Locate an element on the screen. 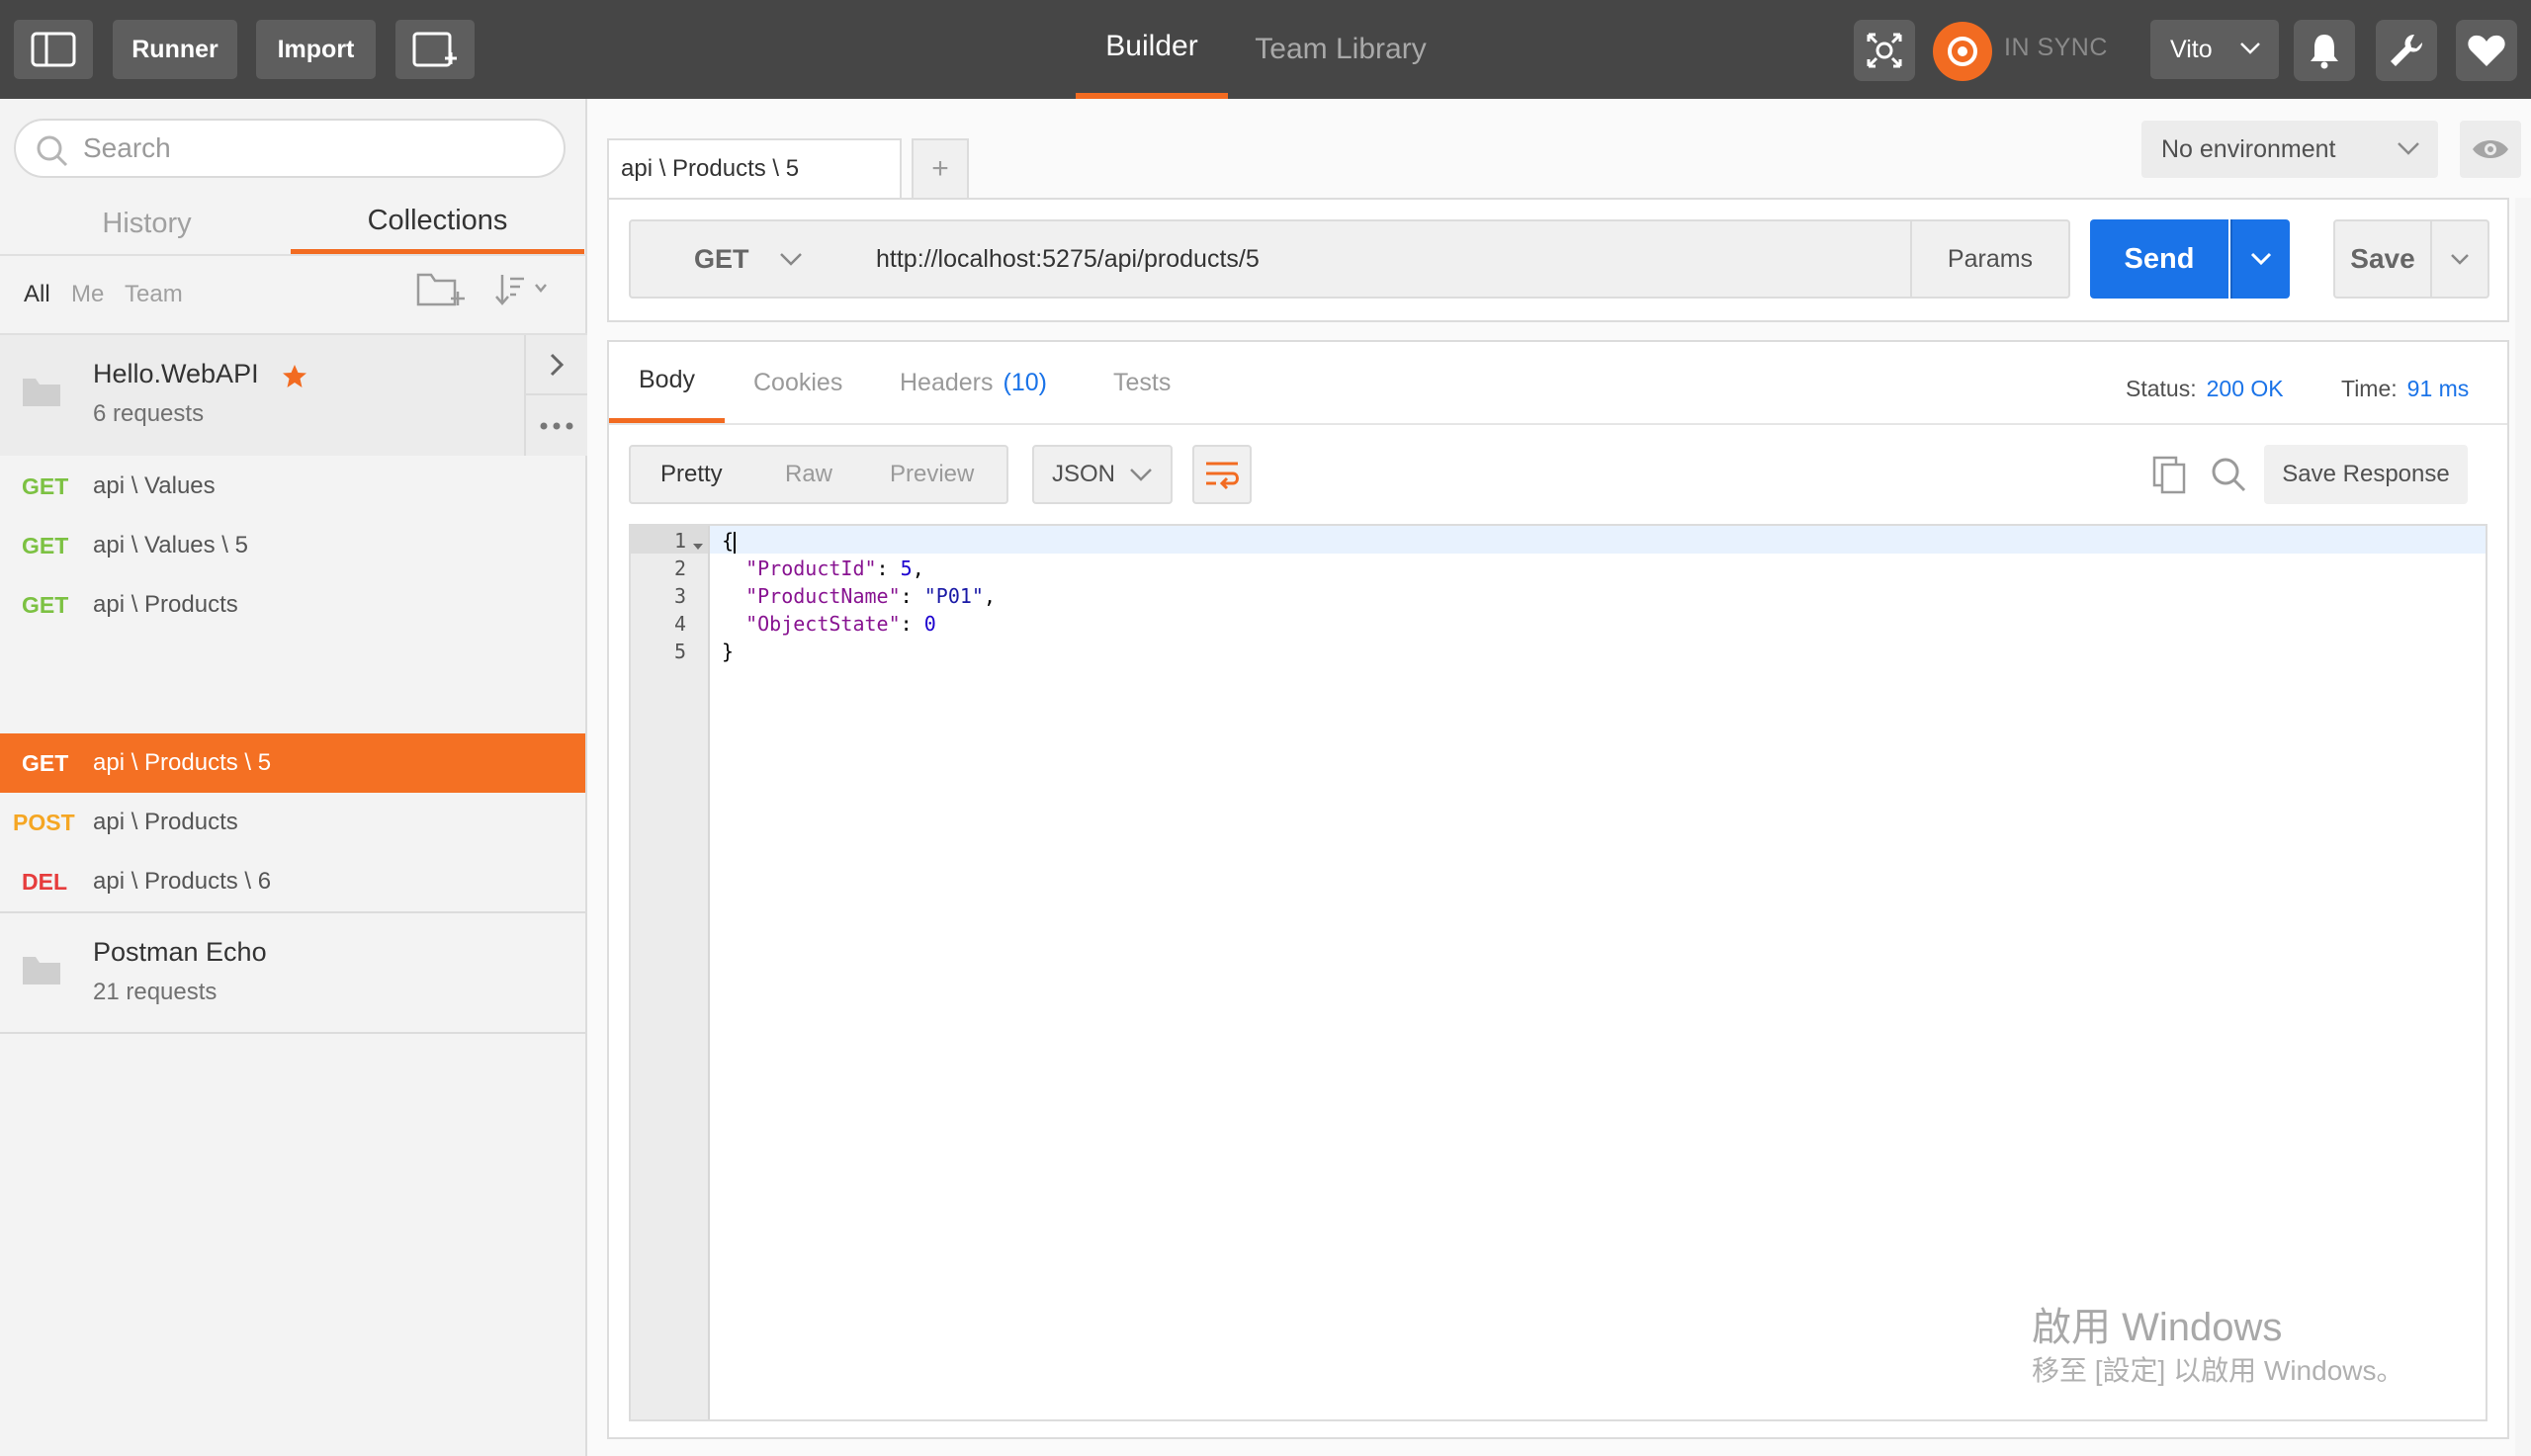 This screenshot has width=2531, height=1456. wrap-lines-button is located at coordinates (1222, 474).